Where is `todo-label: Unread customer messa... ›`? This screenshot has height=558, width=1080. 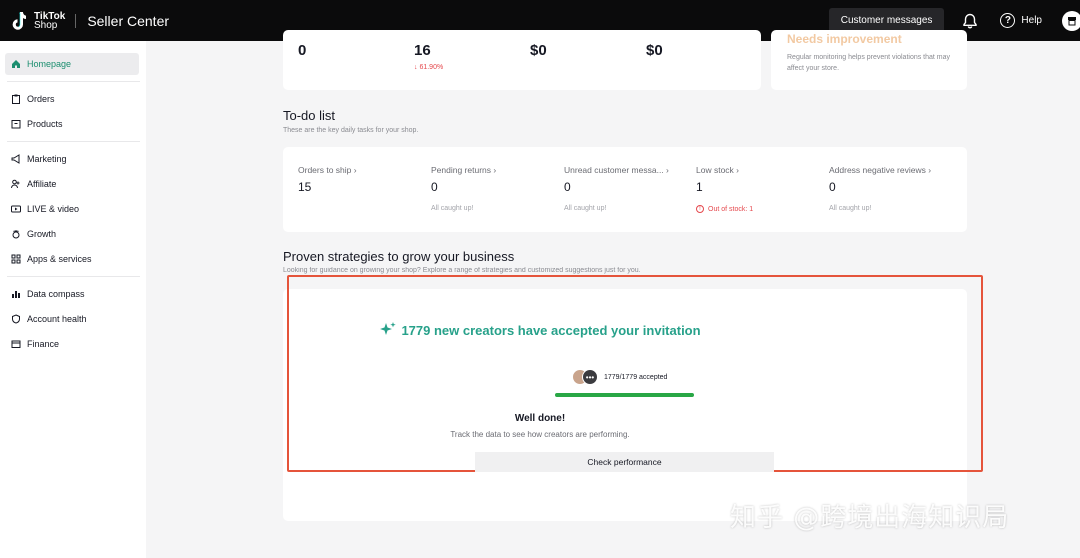 todo-label: Unread customer messa... › is located at coordinates (616, 170).